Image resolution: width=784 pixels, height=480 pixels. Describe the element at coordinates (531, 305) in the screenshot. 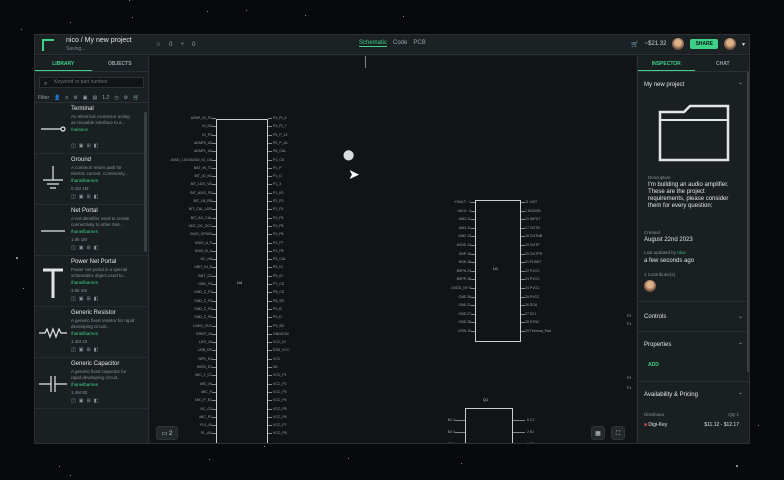

I see `pin-label: 26 SDA` at that location.